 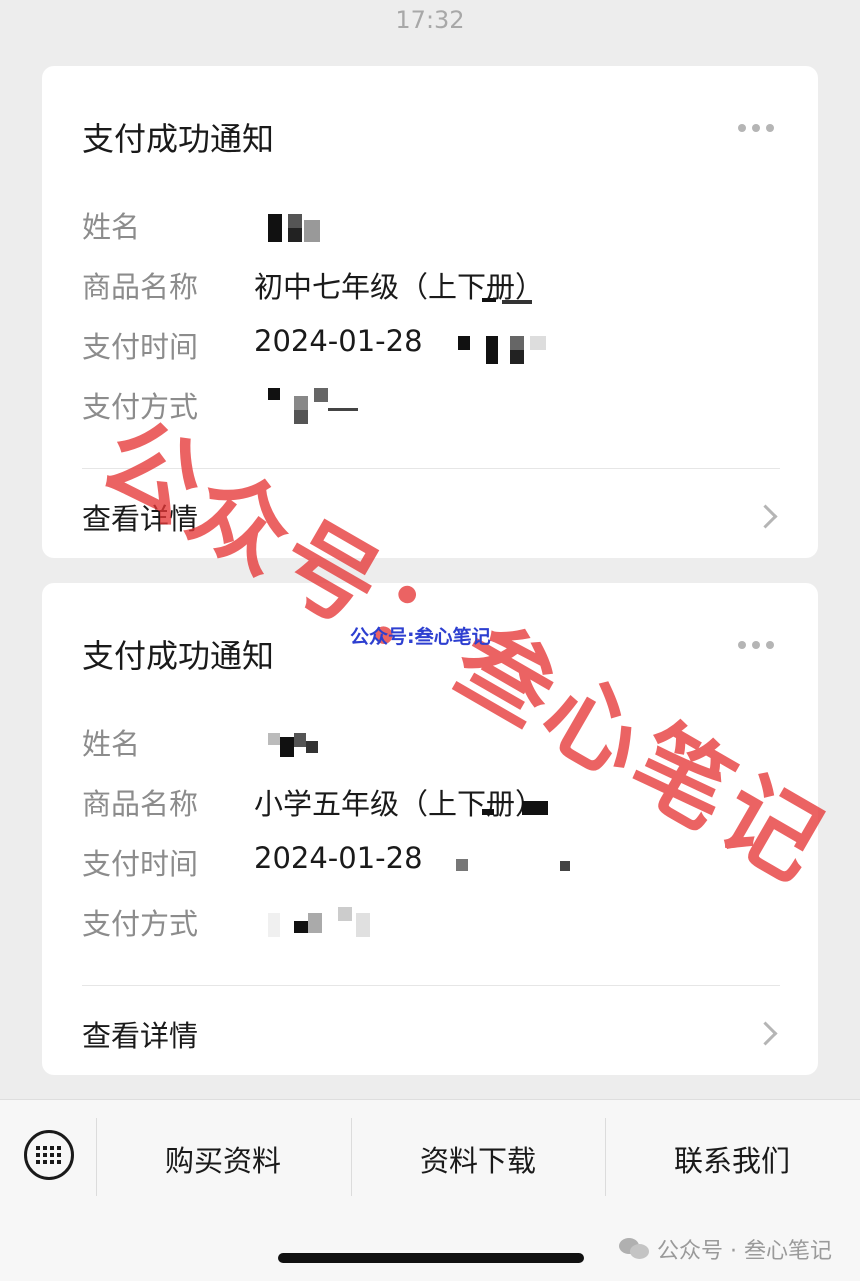 I want to click on divider, so click(x=431, y=985).